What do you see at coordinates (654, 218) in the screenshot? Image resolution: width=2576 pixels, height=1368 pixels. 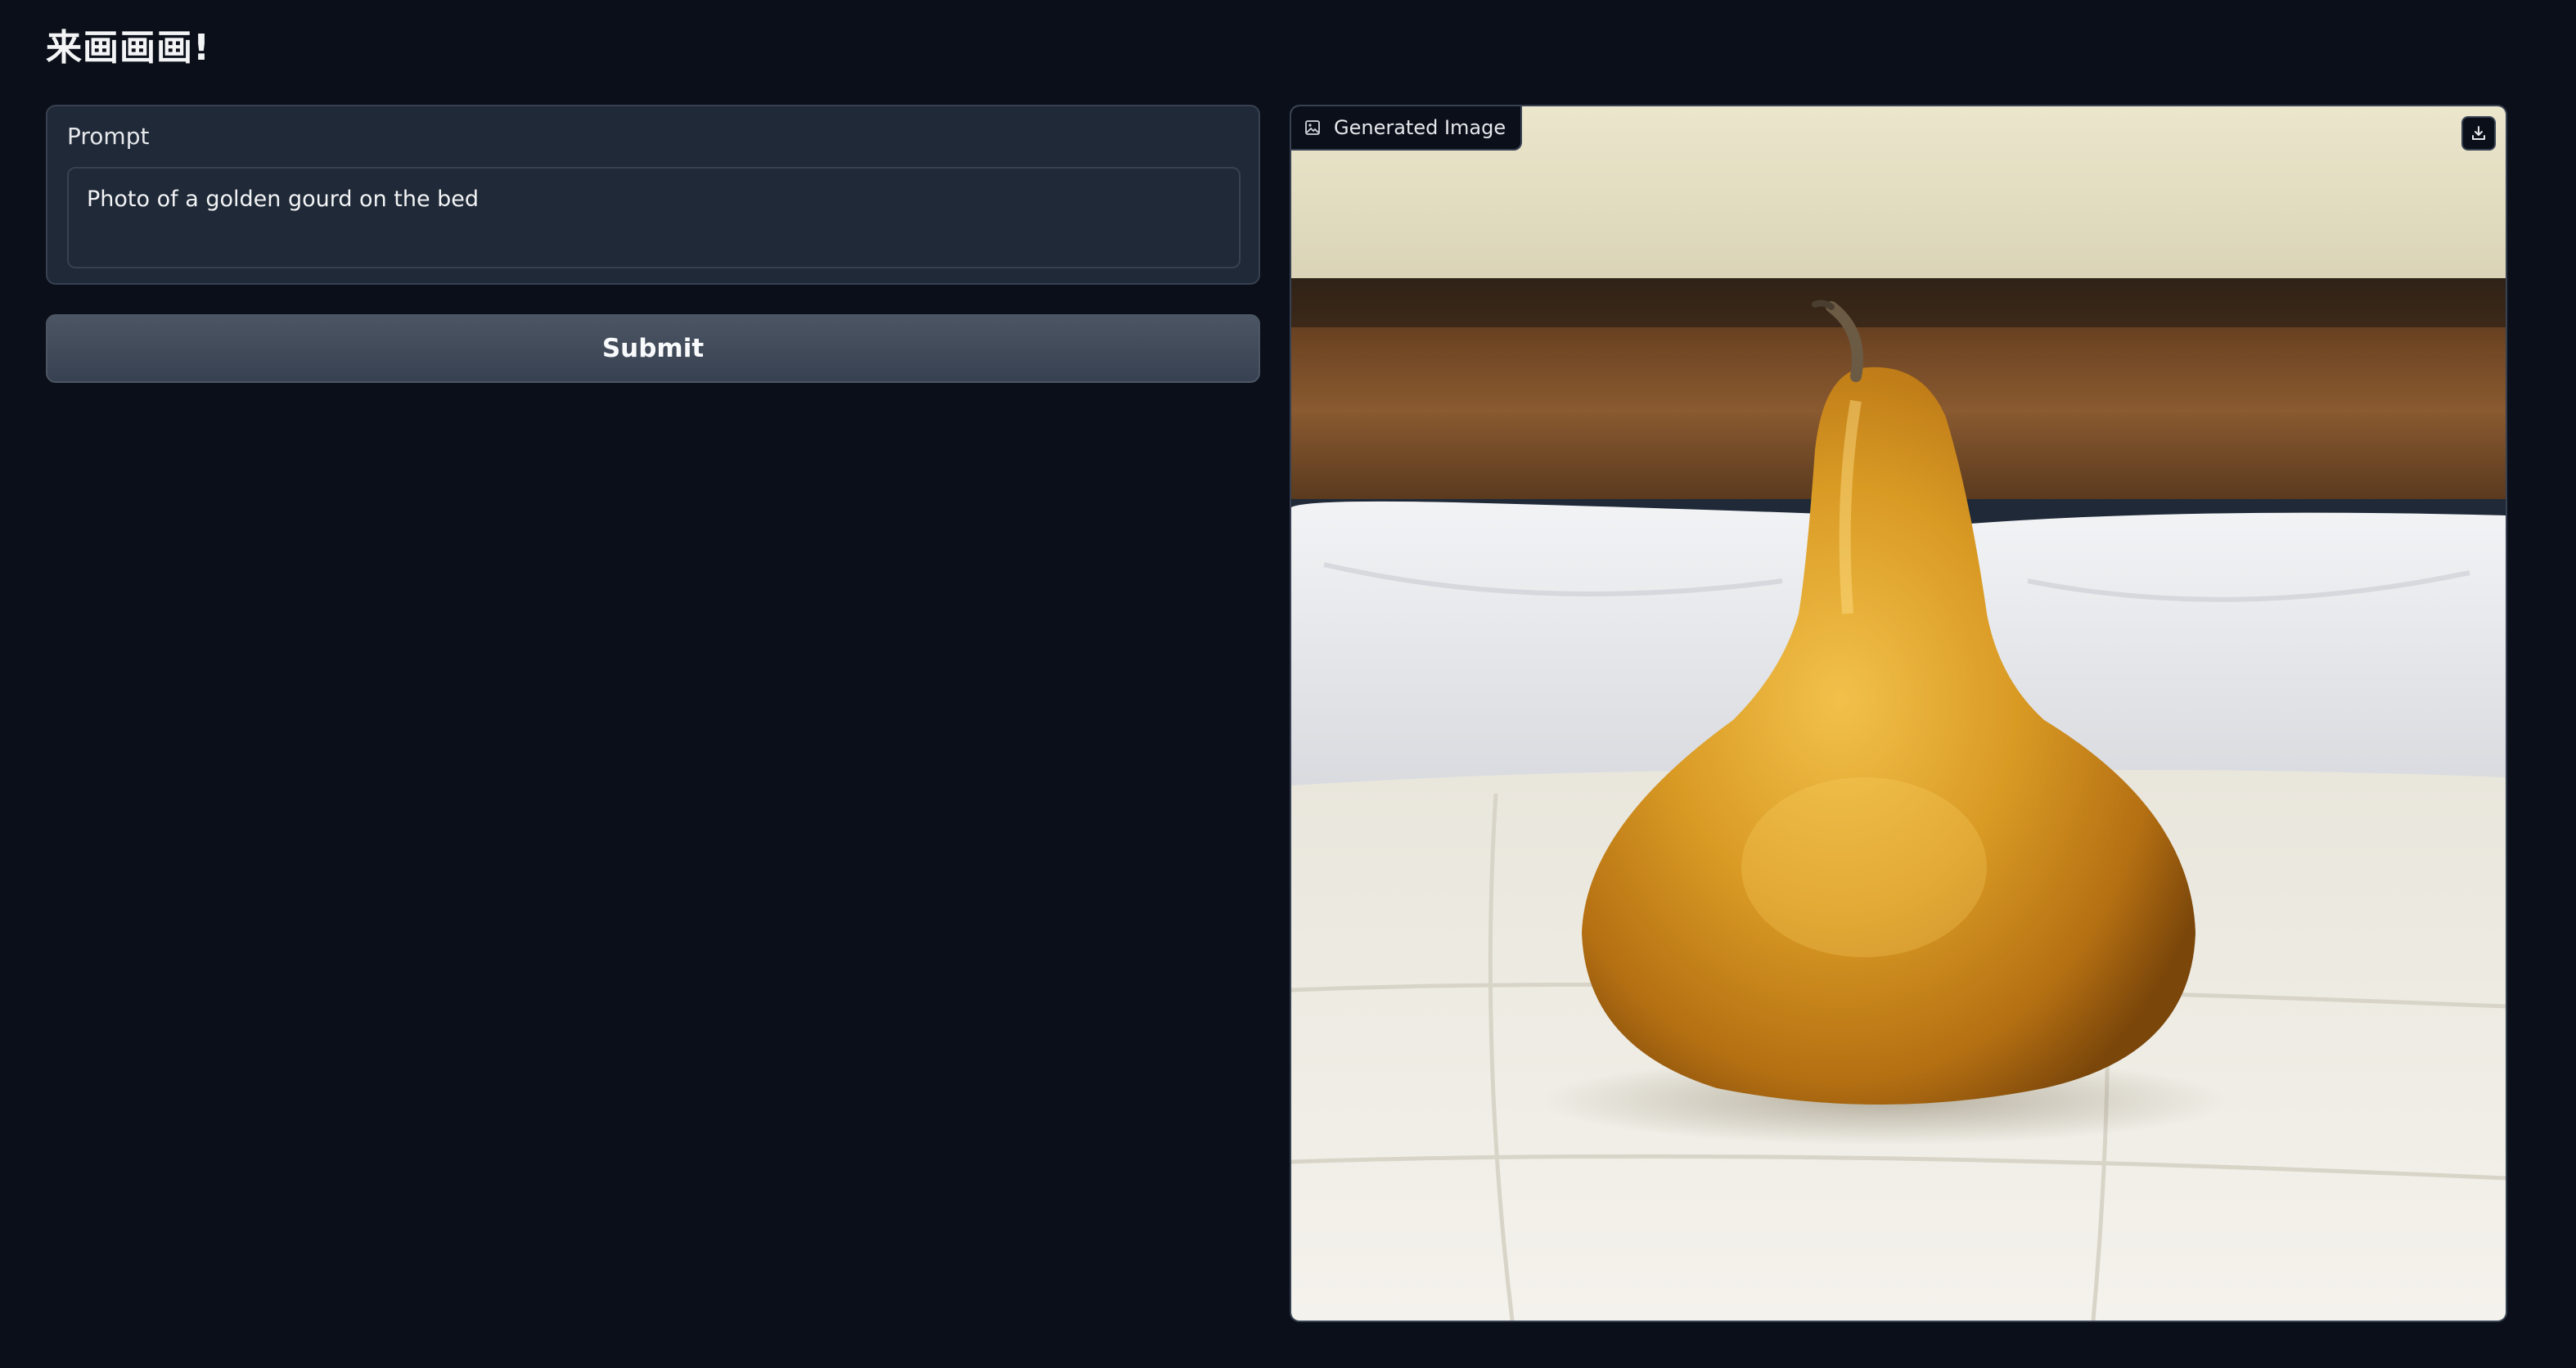 I see `prompt-input: Photo of a golden gourd on the bed` at bounding box center [654, 218].